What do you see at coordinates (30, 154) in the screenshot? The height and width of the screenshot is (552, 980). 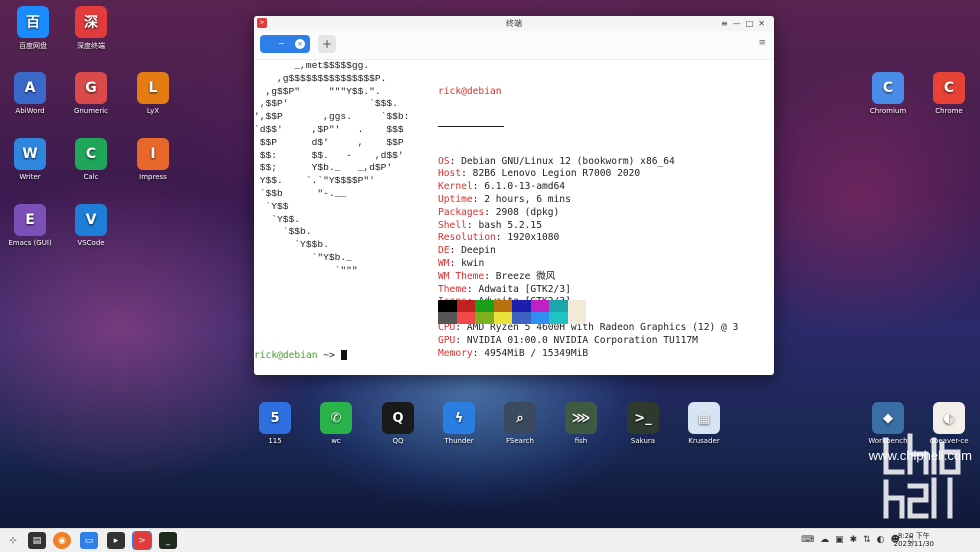 I see `writer-icon: W` at bounding box center [30, 154].